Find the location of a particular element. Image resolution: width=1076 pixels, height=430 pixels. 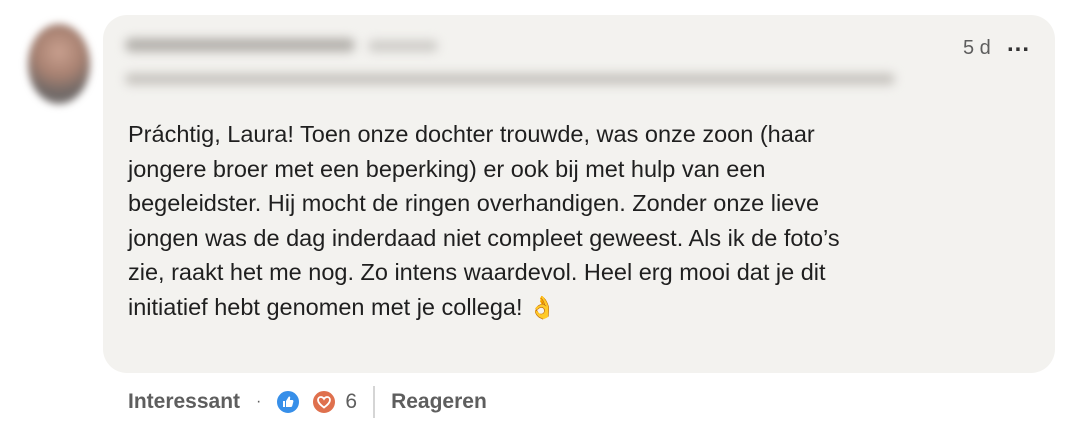

comment-line-last: initiatief hebt genomen met je collega! 👌 is located at coordinates (578, 308).